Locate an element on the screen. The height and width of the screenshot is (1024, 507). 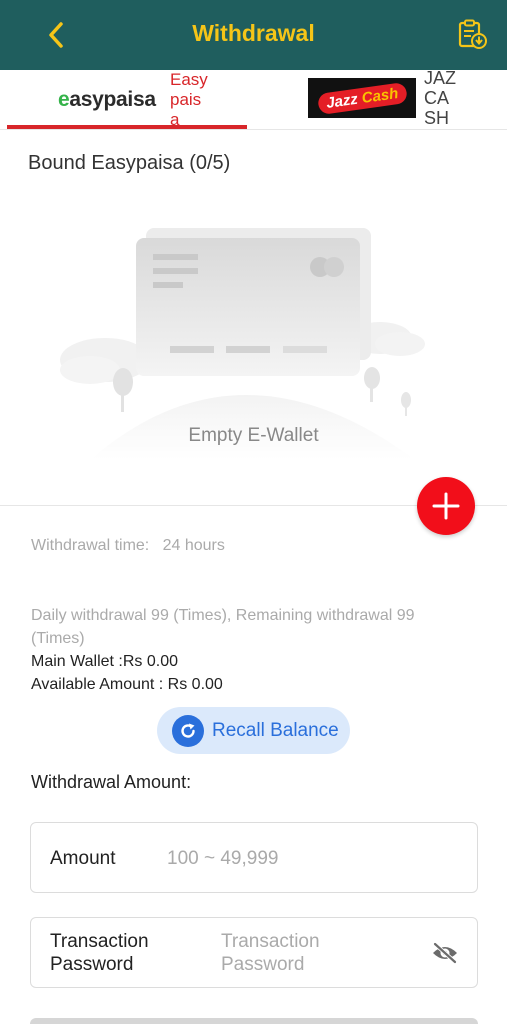
tab-easypaisa: easypaisa Easypaisa is located at coordinates (125, 100).